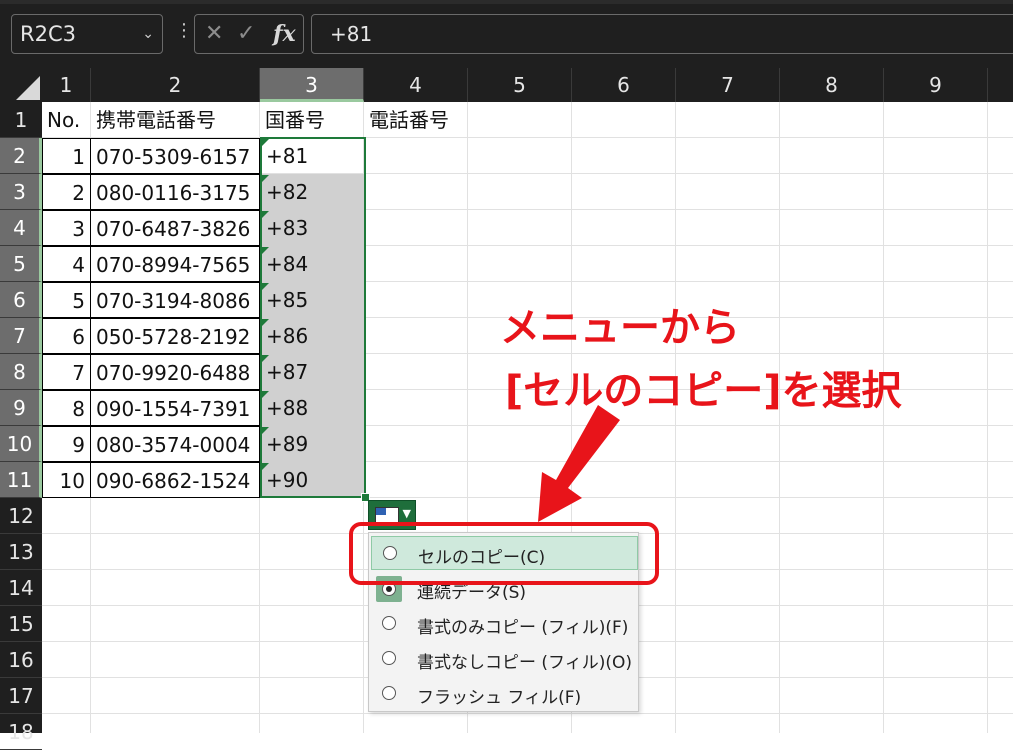 The image size is (1013, 750). Describe the element at coordinates (148, 34) in the screenshot. I see `chevron-down-icon: ⌄` at that location.